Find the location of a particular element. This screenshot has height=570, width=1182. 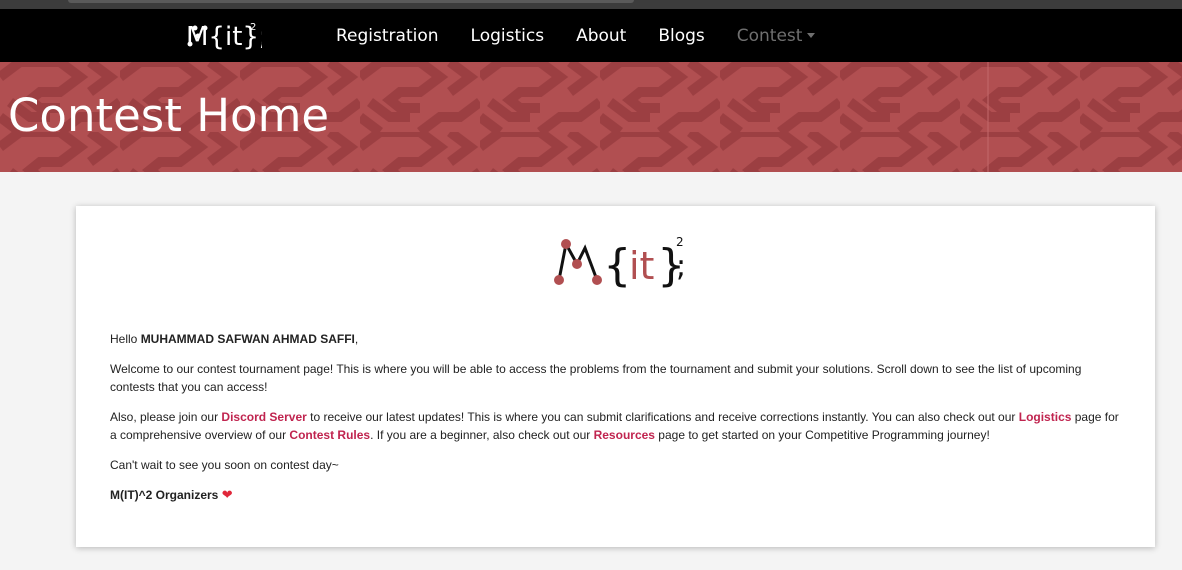

logistics-link: Logistics is located at coordinates (1045, 417).